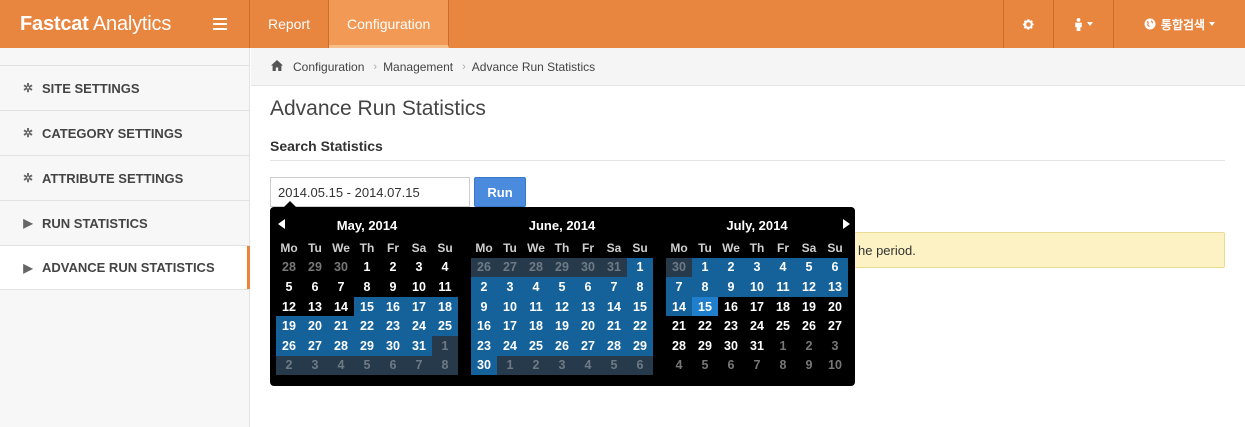 This screenshot has height=427, width=1245. I want to click on calendar-day: 12, so click(809, 287).